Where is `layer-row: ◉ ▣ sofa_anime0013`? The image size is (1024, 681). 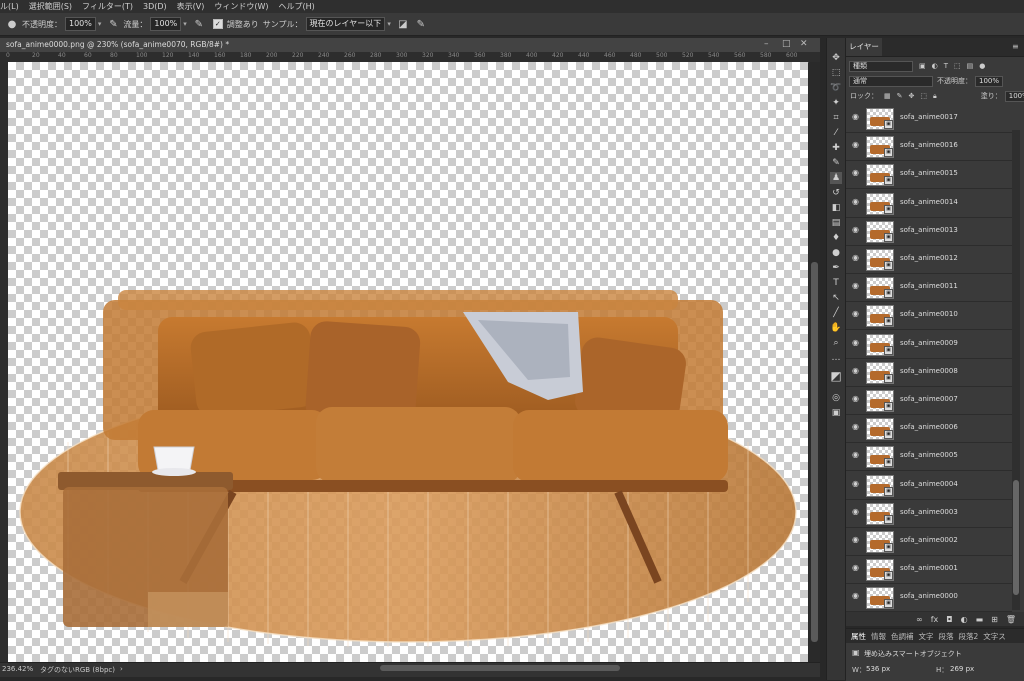 layer-row: ◉ ▣ sofa_anime0013 is located at coordinates (929, 231).